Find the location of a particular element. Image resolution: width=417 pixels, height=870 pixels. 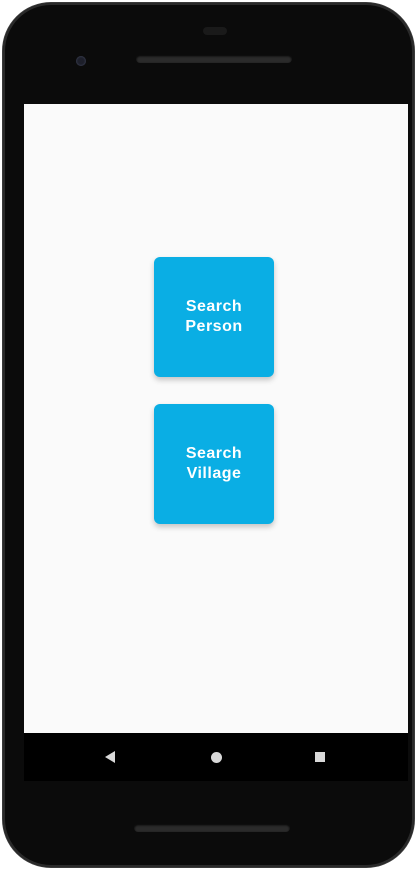

home-circle-icon is located at coordinates (216, 757).